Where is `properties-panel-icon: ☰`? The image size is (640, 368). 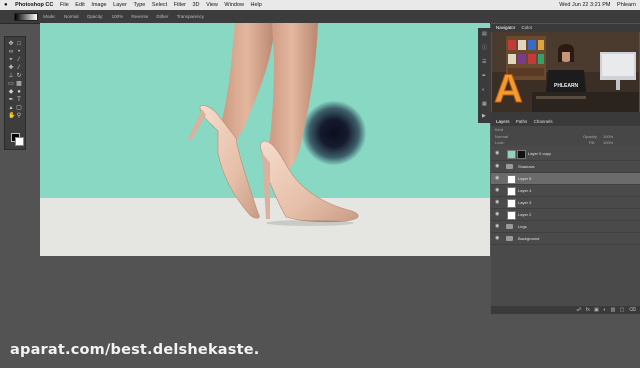 properties-panel-icon: ☰ is located at coordinates (484, 62).